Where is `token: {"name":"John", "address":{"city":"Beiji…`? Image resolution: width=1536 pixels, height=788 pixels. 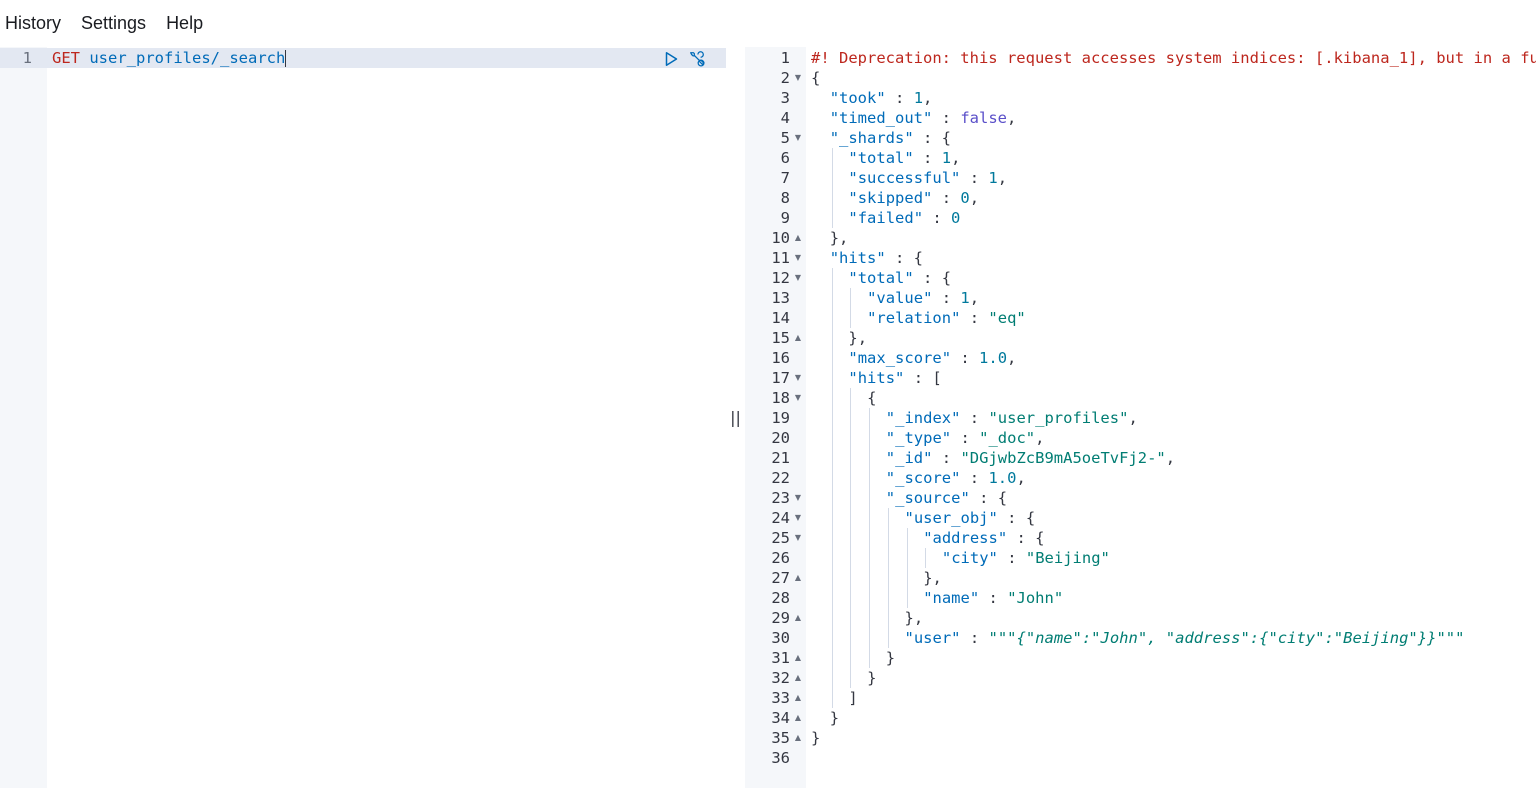
token: {"name":"John", "address":{"city":"Beiji… is located at coordinates (1226, 638).